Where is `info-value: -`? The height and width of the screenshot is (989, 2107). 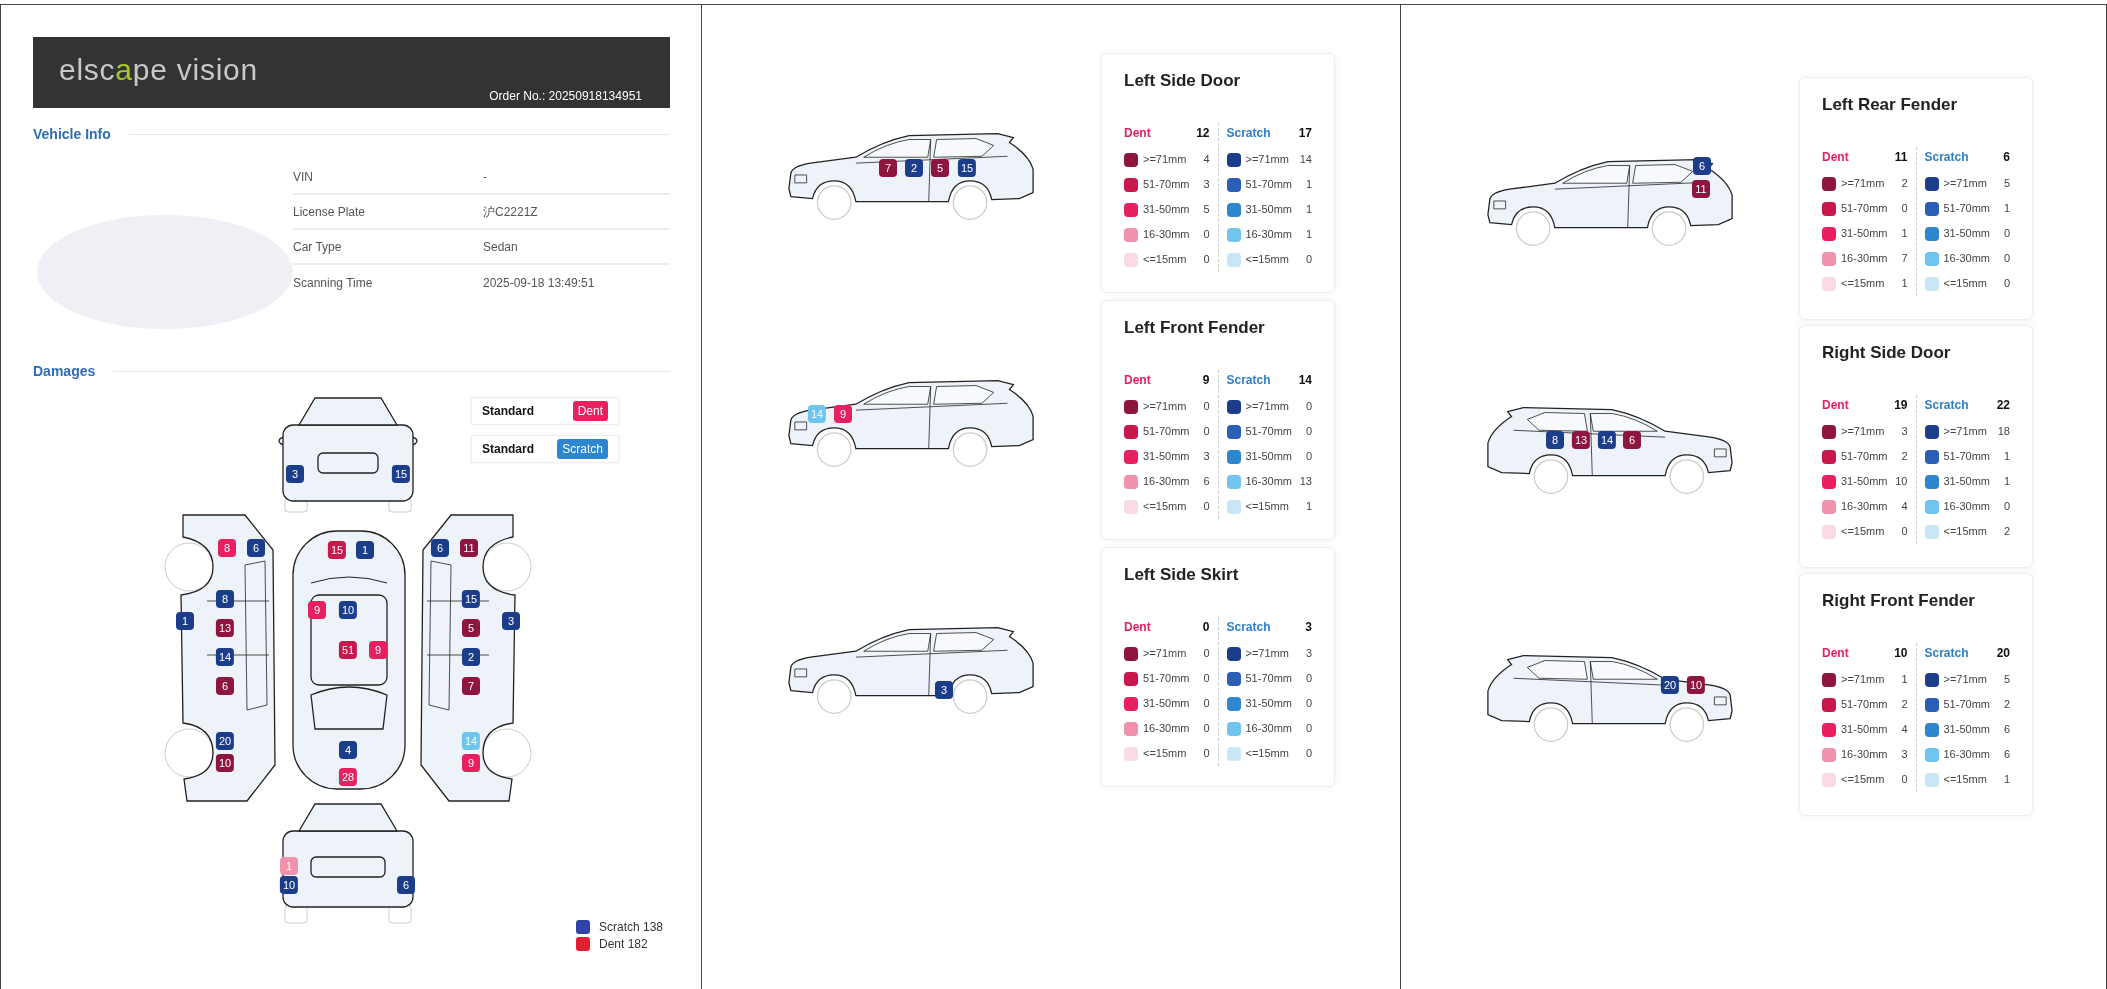
info-value: - is located at coordinates (485, 177).